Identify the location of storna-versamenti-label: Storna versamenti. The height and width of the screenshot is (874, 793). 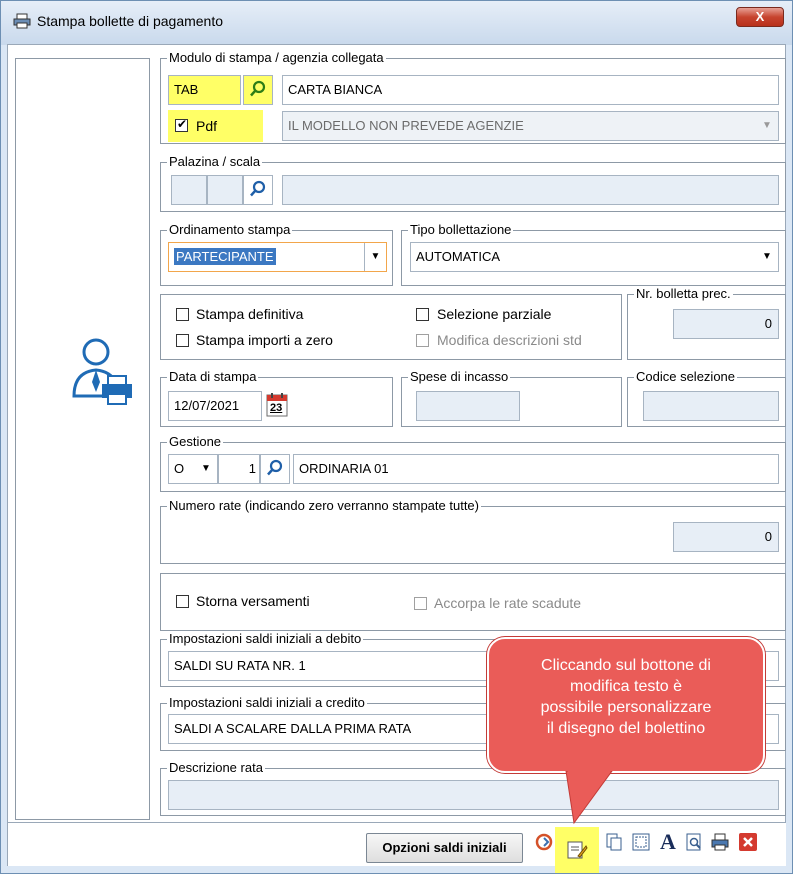
(253, 601).